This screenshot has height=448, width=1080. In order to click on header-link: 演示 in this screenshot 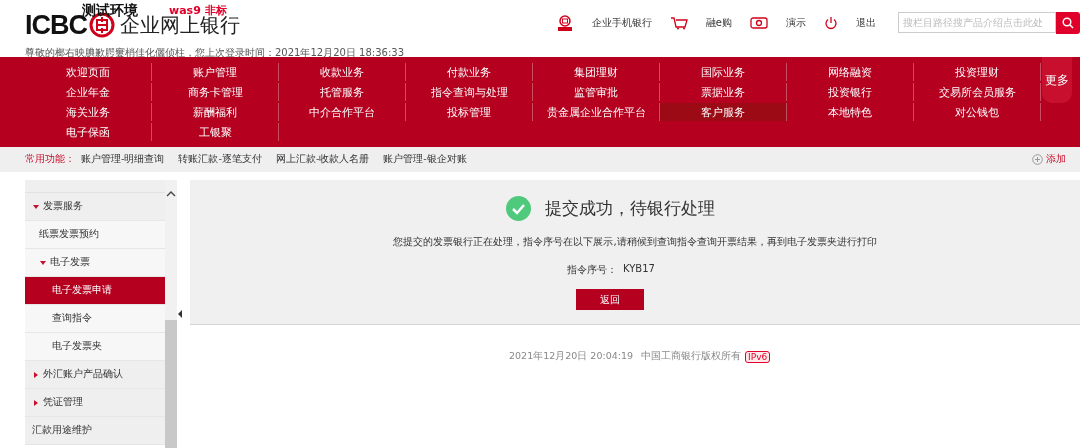, I will do `click(796, 22)`.